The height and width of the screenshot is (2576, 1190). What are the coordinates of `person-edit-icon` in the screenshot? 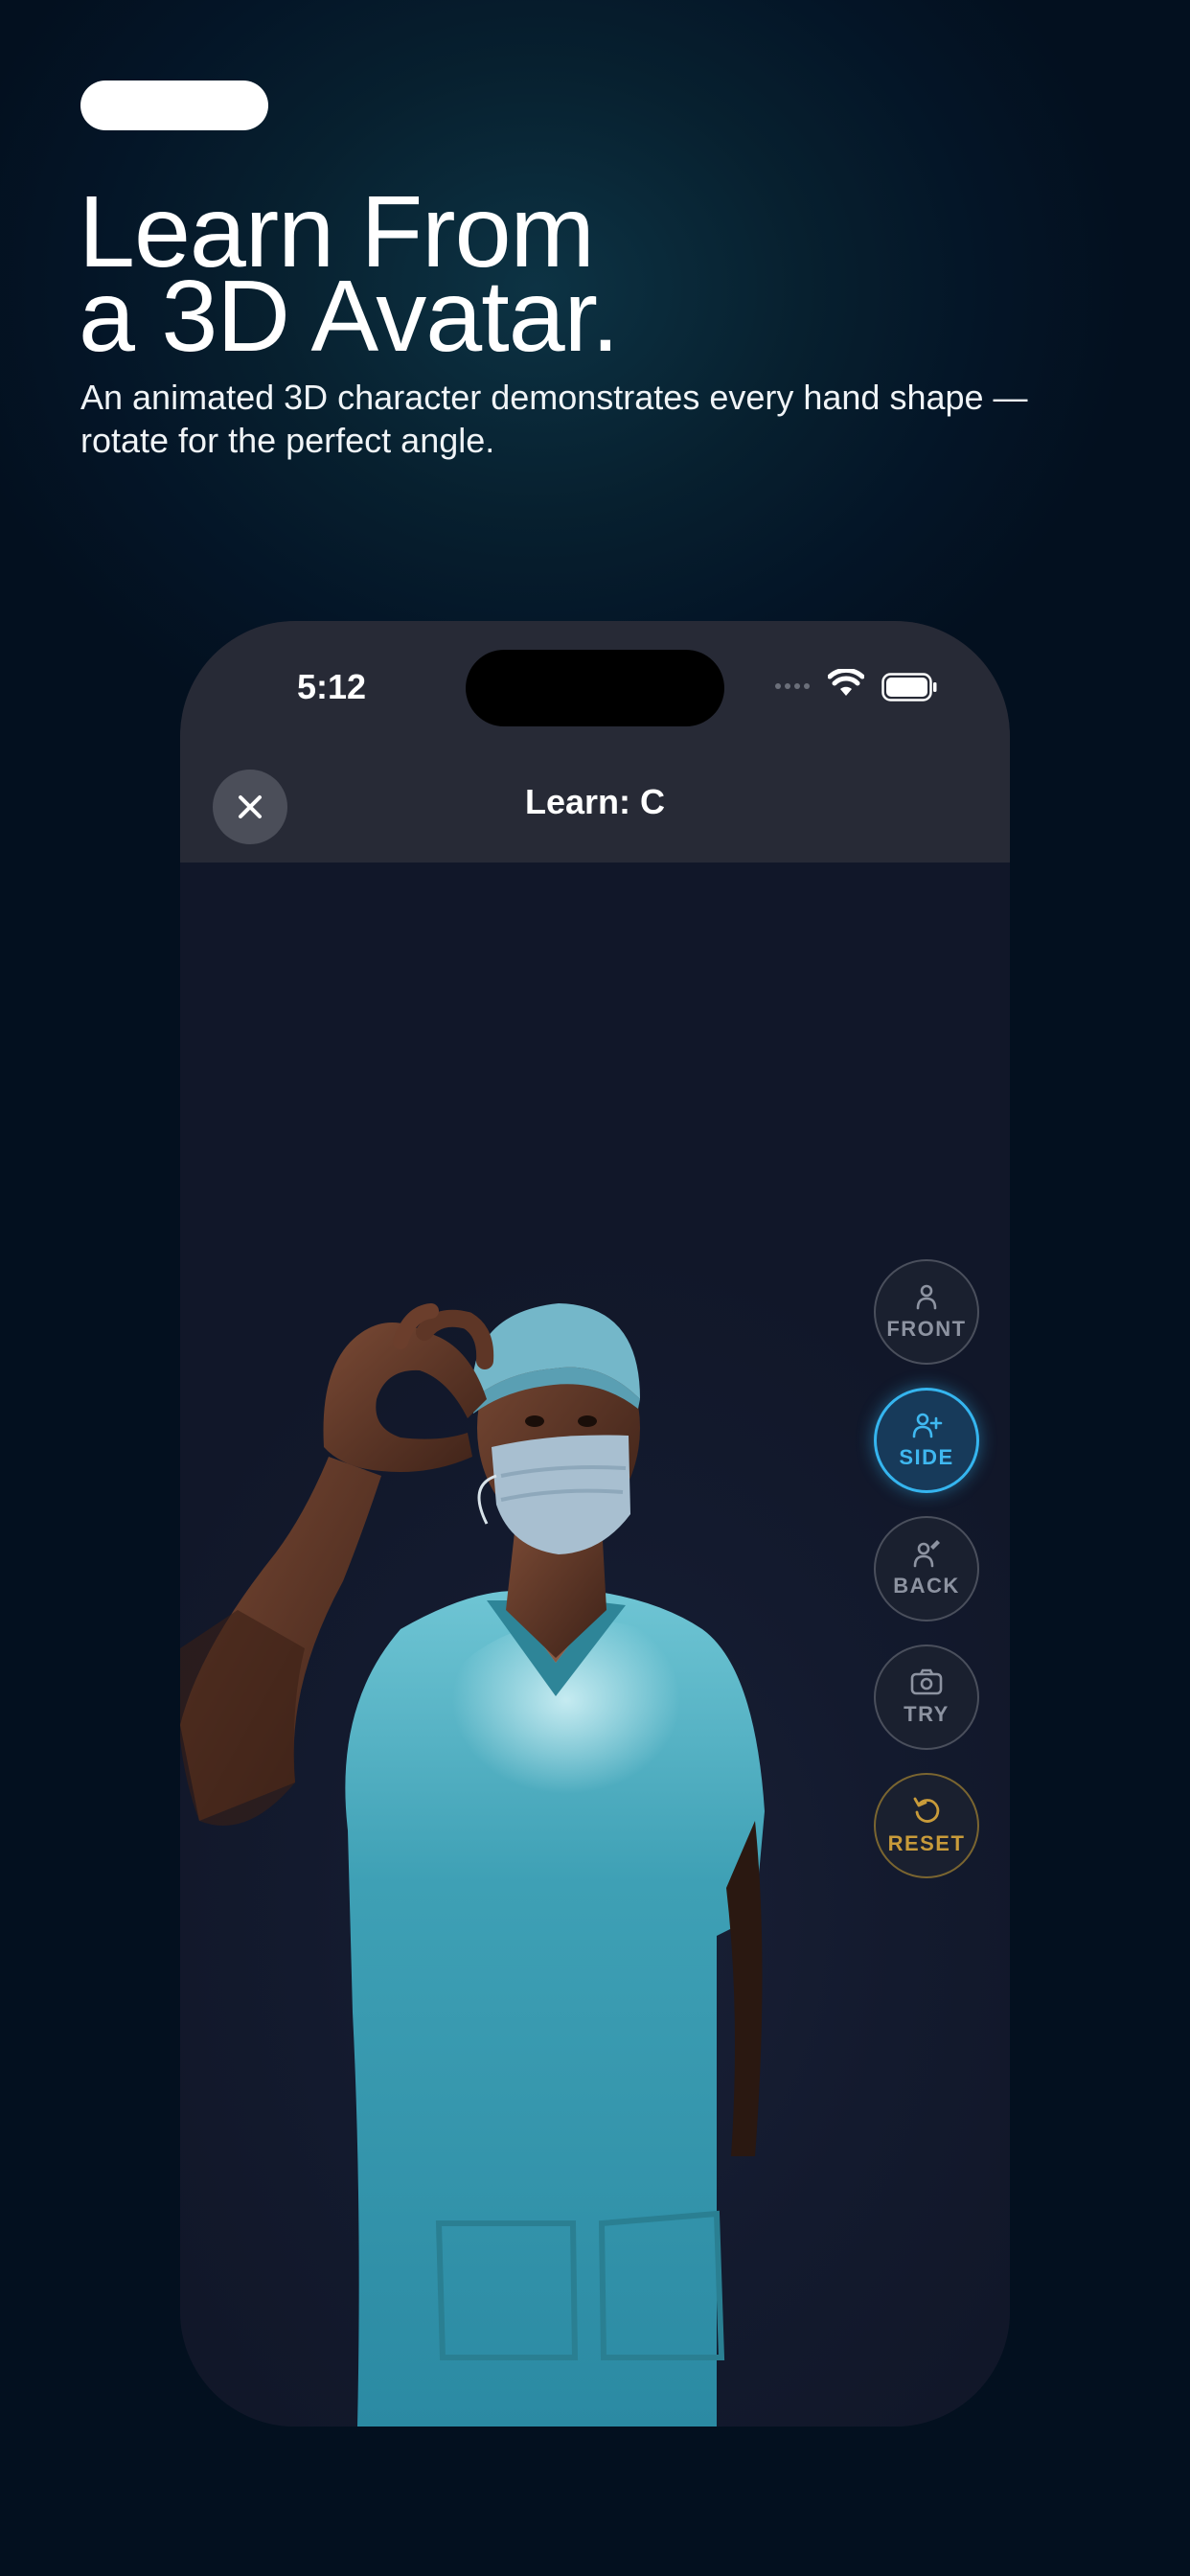 It's located at (927, 1554).